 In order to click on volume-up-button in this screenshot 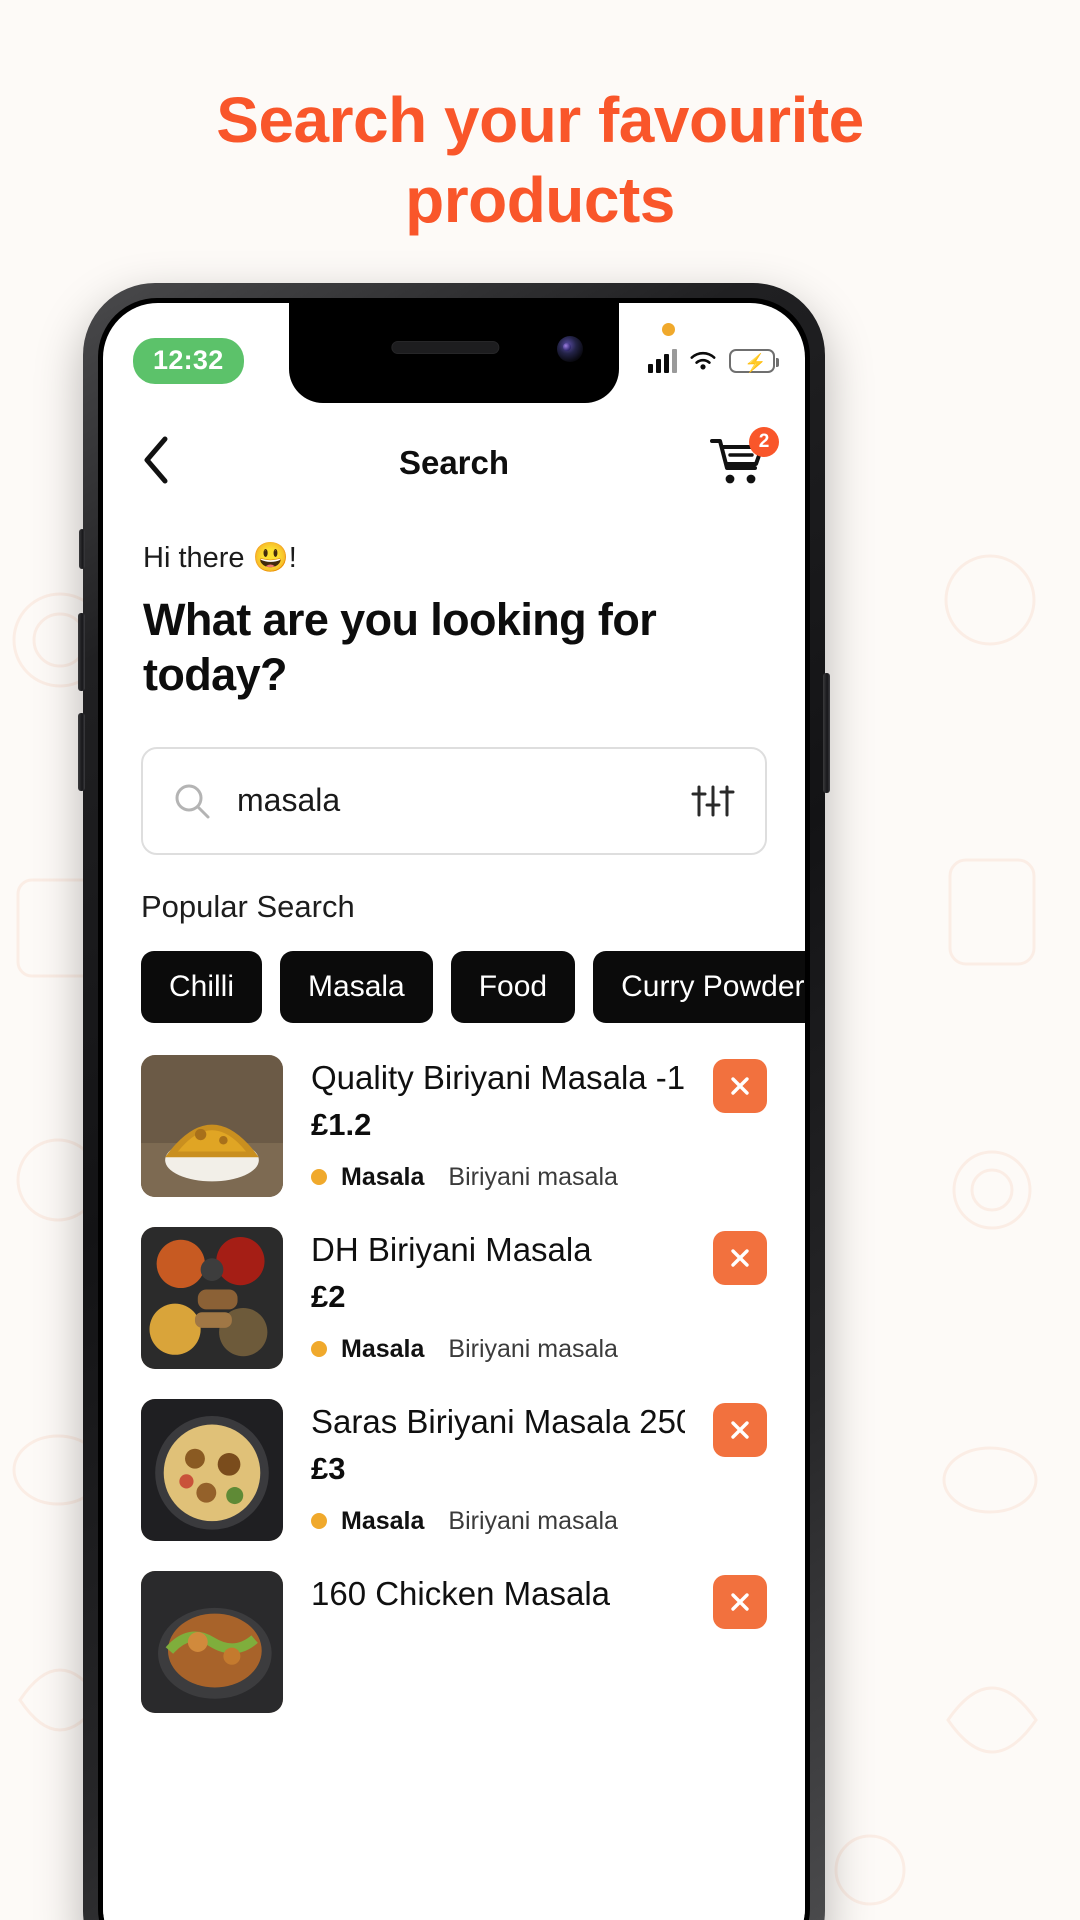, I will do `click(81, 652)`.